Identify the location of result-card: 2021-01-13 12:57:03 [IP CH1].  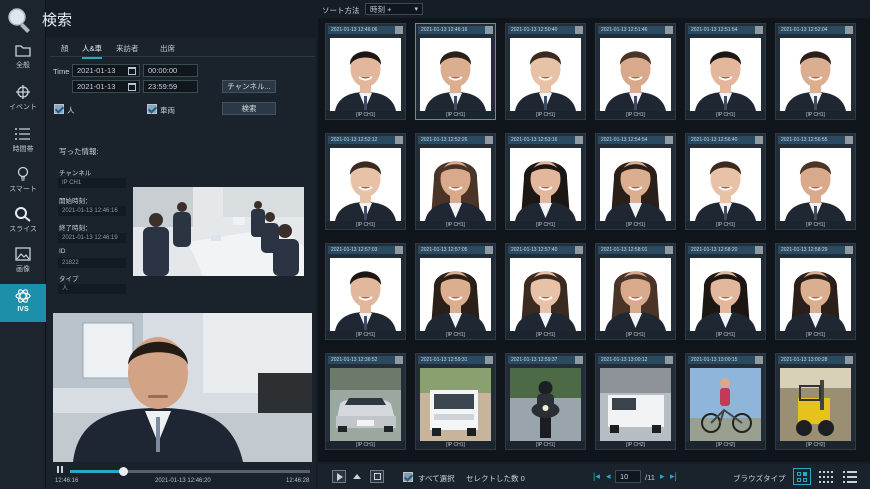
(365, 291).